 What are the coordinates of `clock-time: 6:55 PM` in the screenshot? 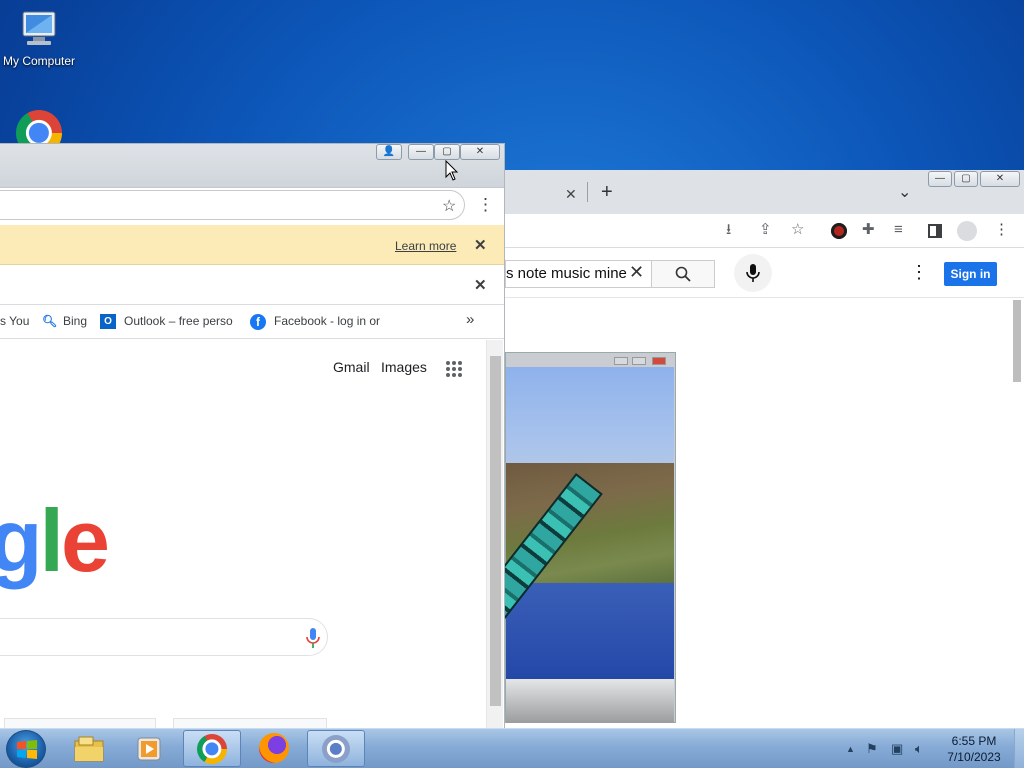 It's located at (974, 741).